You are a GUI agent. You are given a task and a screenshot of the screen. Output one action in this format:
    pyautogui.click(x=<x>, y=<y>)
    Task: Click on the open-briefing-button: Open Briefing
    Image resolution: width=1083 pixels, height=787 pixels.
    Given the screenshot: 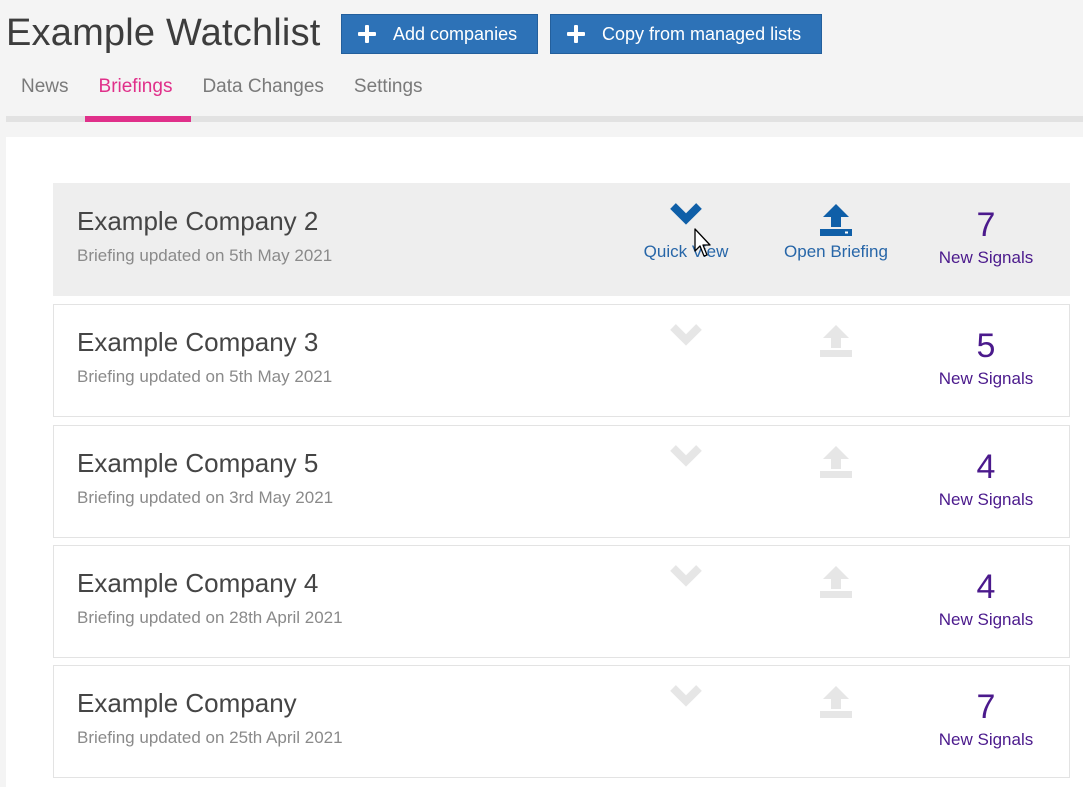 What is the action you would take?
    pyautogui.click(x=836, y=232)
    